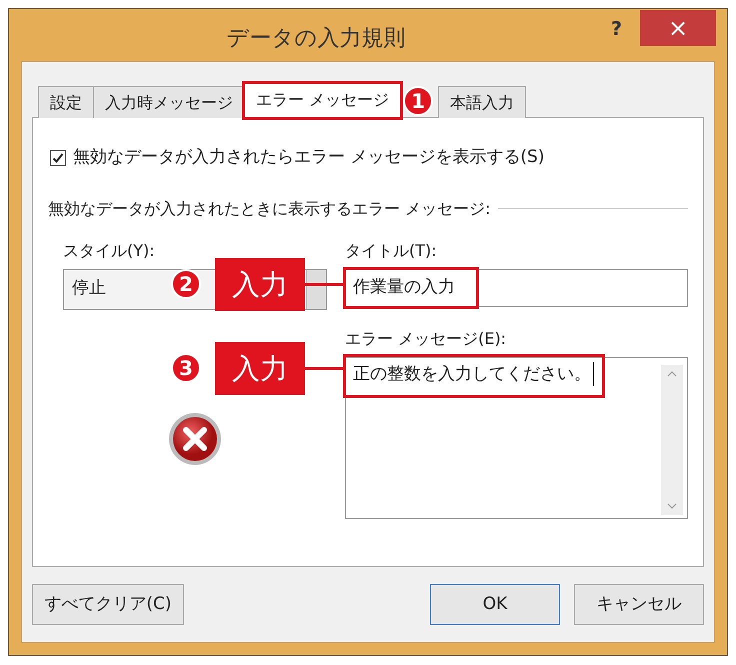  What do you see at coordinates (678, 28) in the screenshot?
I see `close-button: ×` at bounding box center [678, 28].